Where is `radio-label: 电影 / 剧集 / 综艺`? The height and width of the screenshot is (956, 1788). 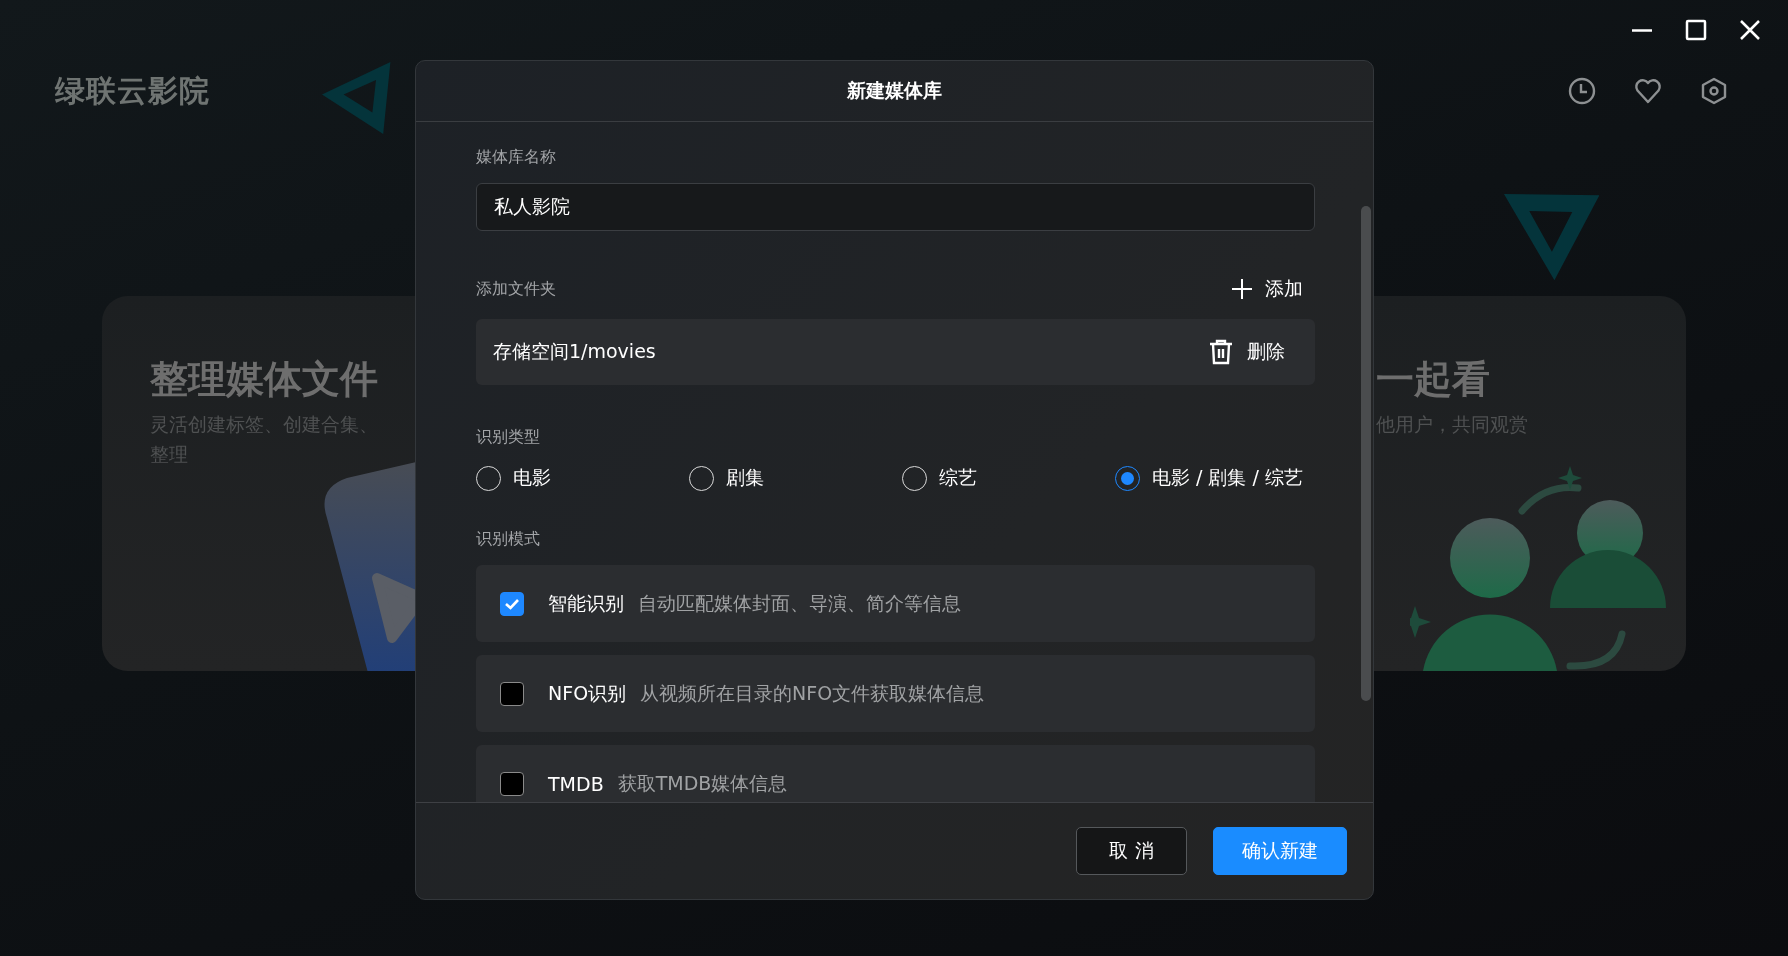
radio-label: 电影 / 剧集 / 综艺 is located at coordinates (1227, 477).